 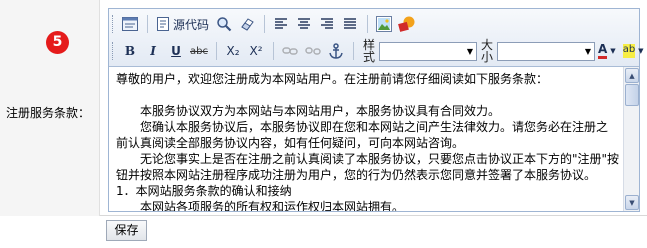 What do you see at coordinates (256, 51) in the screenshot?
I see `superscript-button: X²` at bounding box center [256, 51].